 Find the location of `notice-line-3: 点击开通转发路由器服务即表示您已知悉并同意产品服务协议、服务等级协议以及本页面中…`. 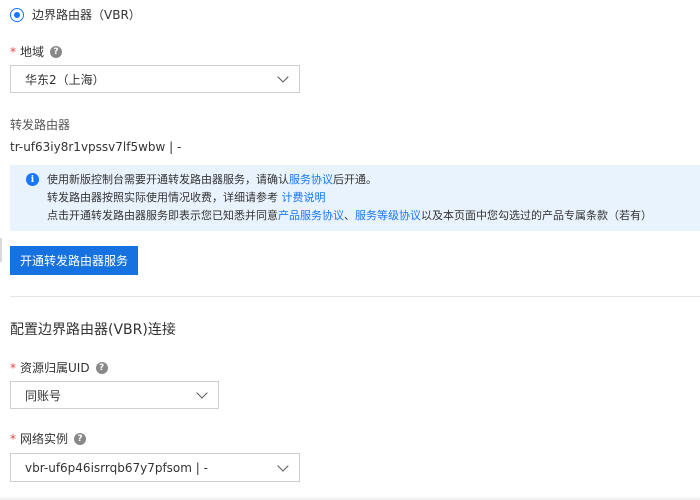

notice-line-3: 点击开通转发路由器服务即表示您已知悉并同意产品服务协议、服务等级协议以及本页面中… is located at coordinates (349, 216).